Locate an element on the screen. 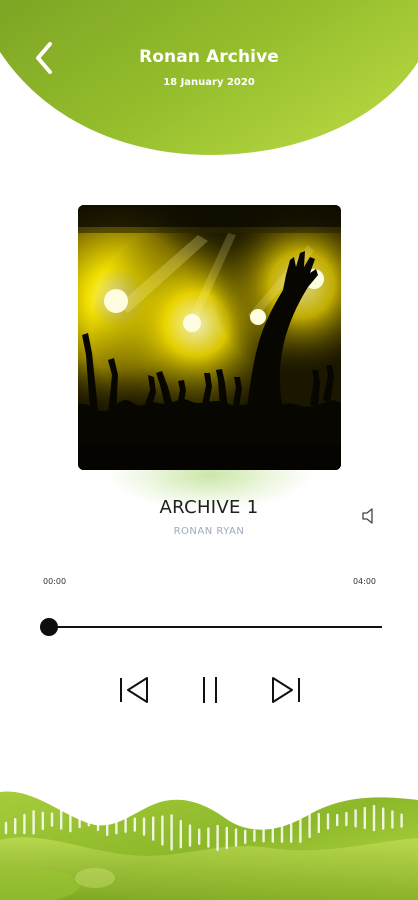 Image resolution: width=418 pixels, height=900 pixels. next-button is located at coordinates (286, 690).